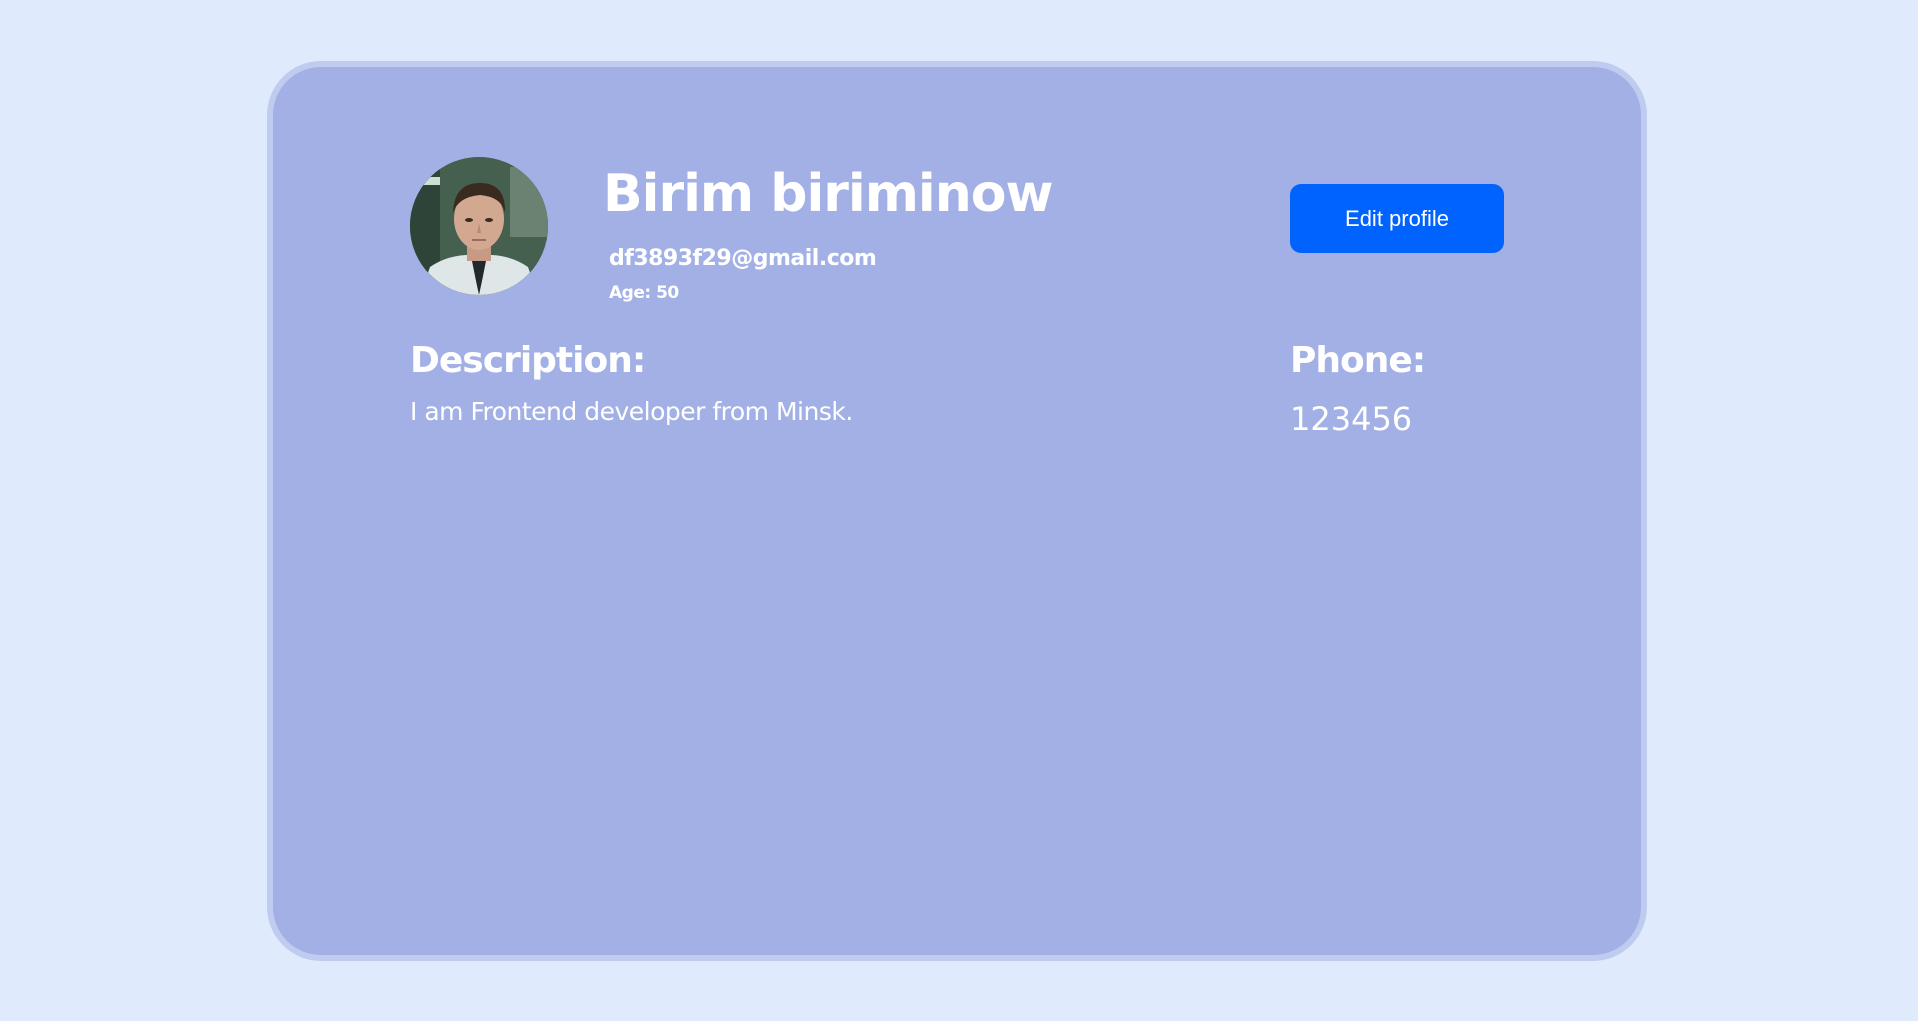 This screenshot has width=1918, height=1021. I want to click on profile-age: Age: 50, so click(644, 293).